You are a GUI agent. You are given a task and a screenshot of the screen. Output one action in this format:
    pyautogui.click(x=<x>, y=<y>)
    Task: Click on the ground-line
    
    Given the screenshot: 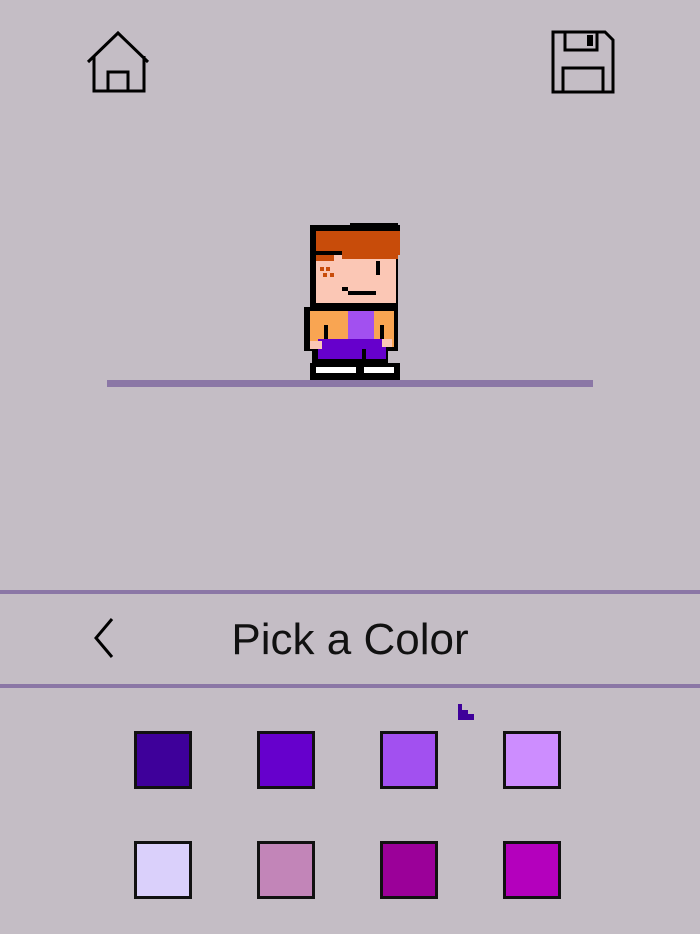 What is the action you would take?
    pyautogui.click(x=350, y=383)
    